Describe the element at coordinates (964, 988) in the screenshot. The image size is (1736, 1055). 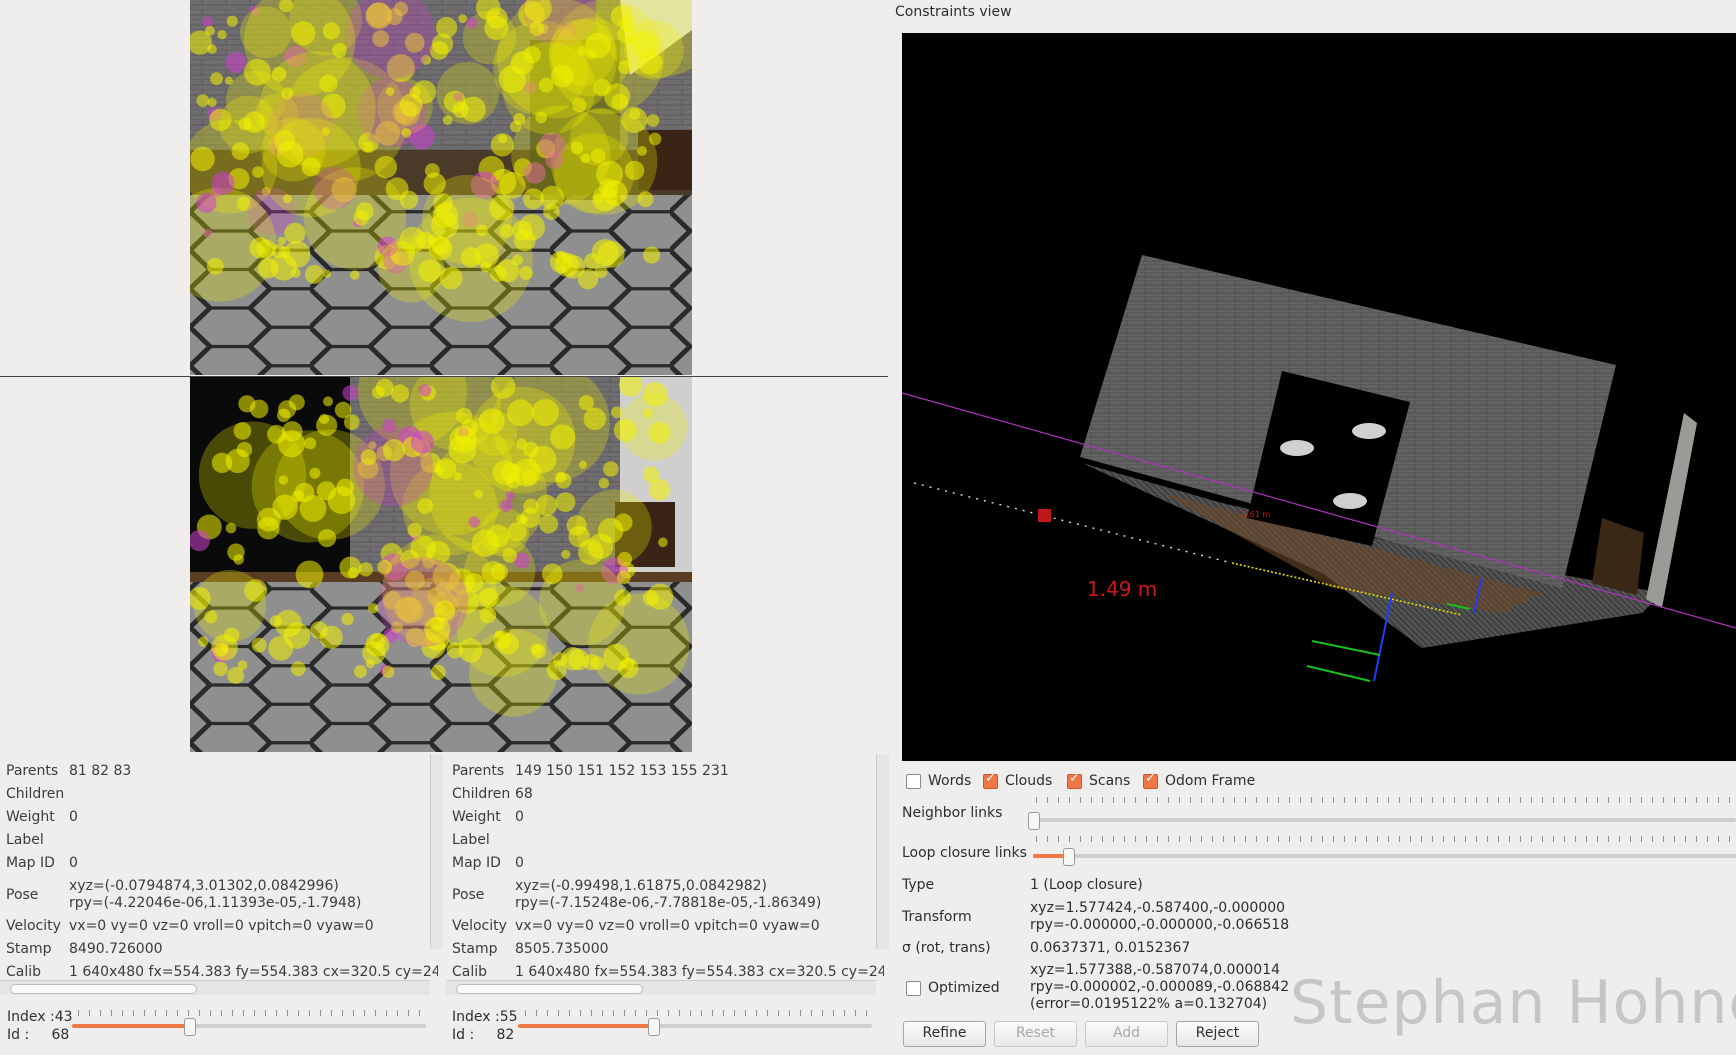
I see `checkbox-label: Optimized` at that location.